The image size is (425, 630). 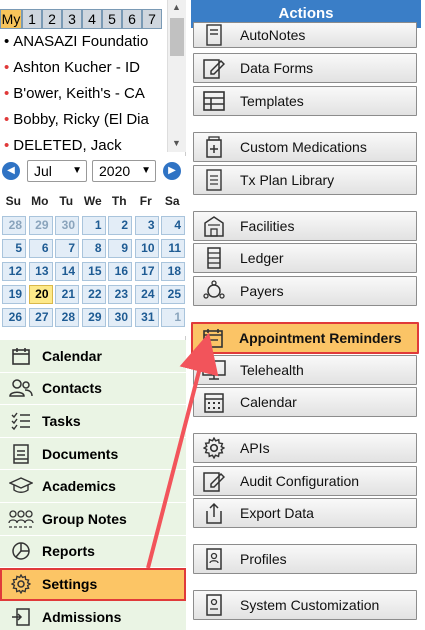 What do you see at coordinates (40, 317) in the screenshot?
I see `calendar-day: 27` at bounding box center [40, 317].